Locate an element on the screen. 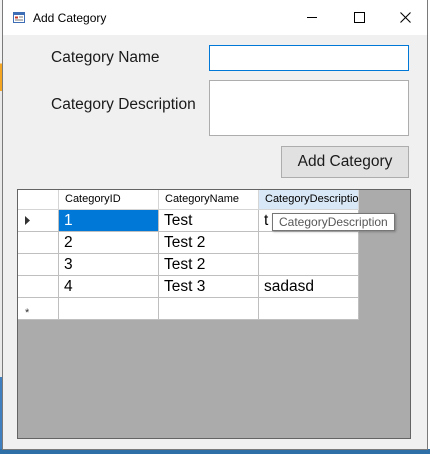 The height and width of the screenshot is (454, 430). cell-category-name: Test 3 is located at coordinates (209, 287).